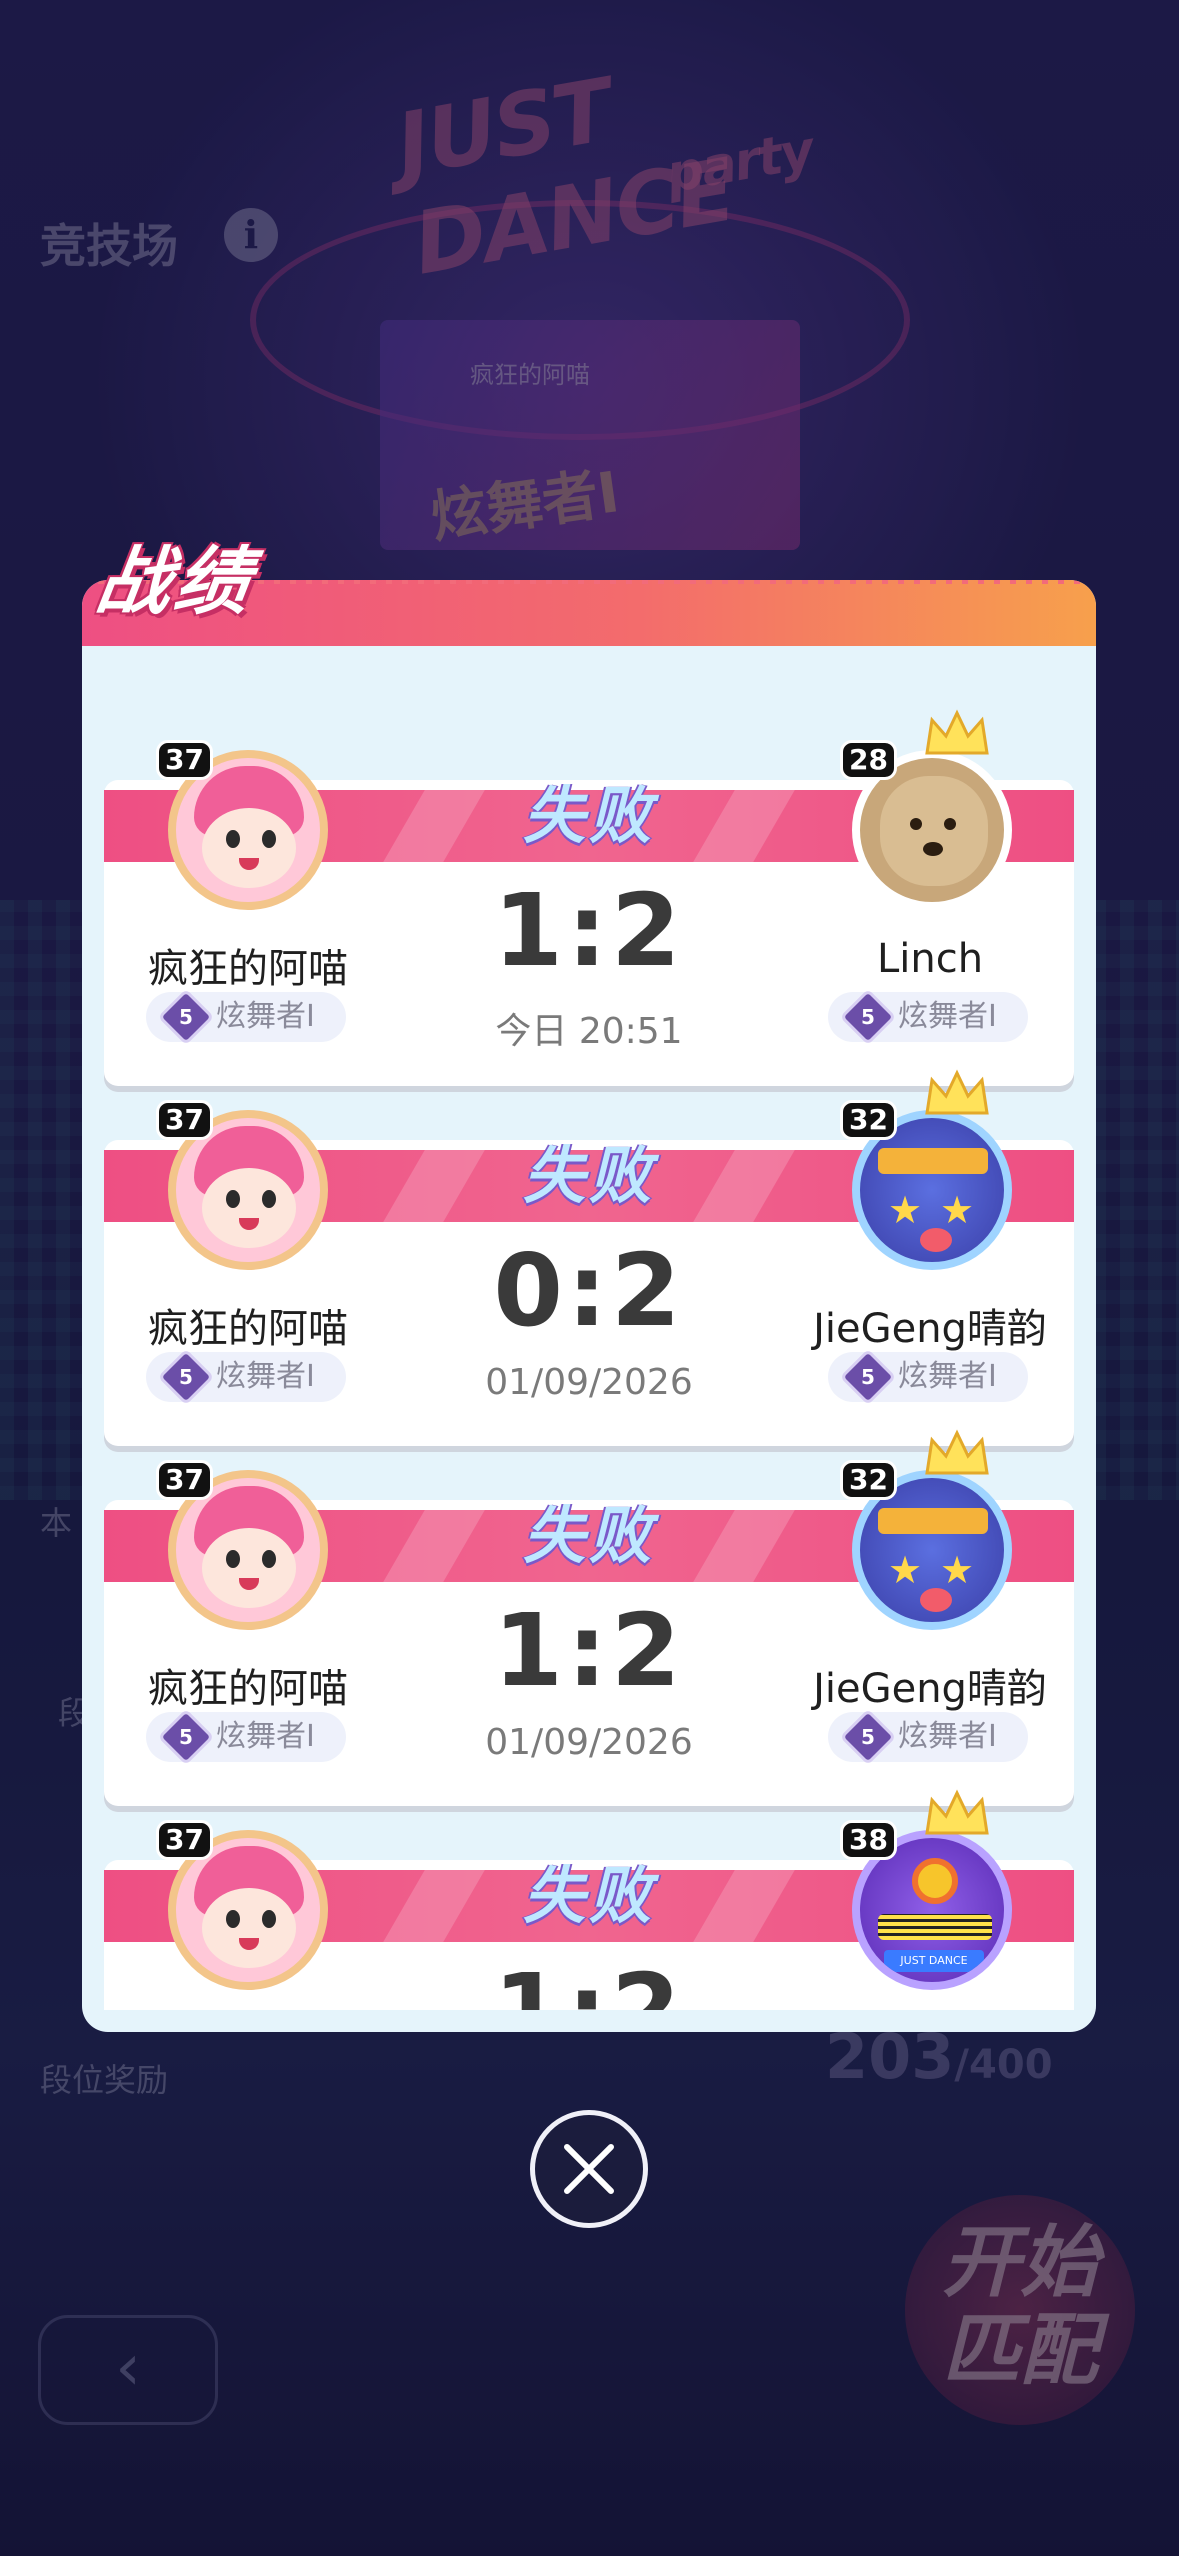 The height and width of the screenshot is (2556, 1179). Describe the element at coordinates (930, 959) in the screenshot. I see `opponent-name: Linch` at that location.